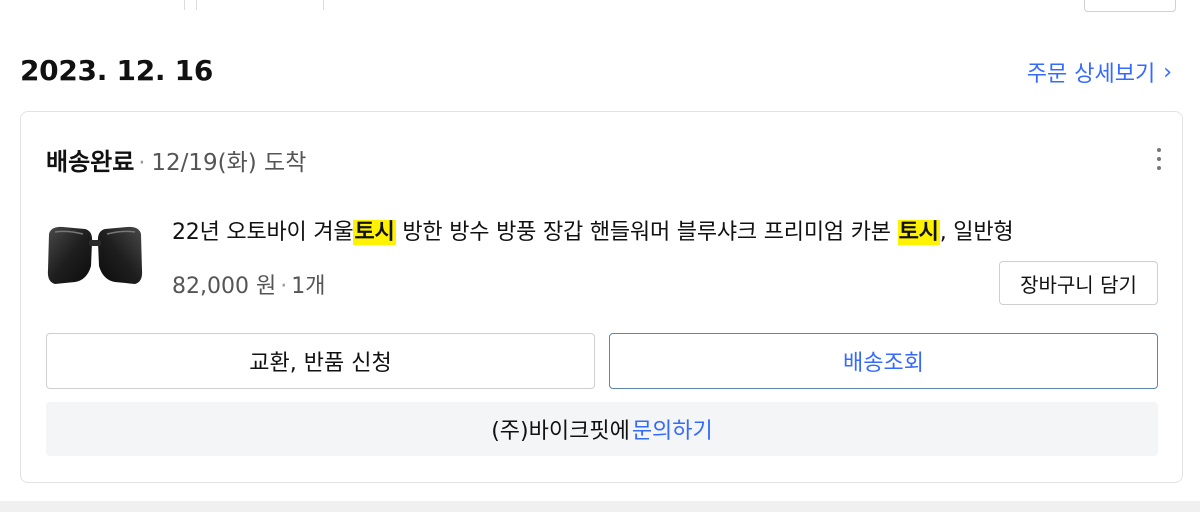 The height and width of the screenshot is (512, 1200). I want to click on inquiry-link: 문의하기, so click(672, 429).